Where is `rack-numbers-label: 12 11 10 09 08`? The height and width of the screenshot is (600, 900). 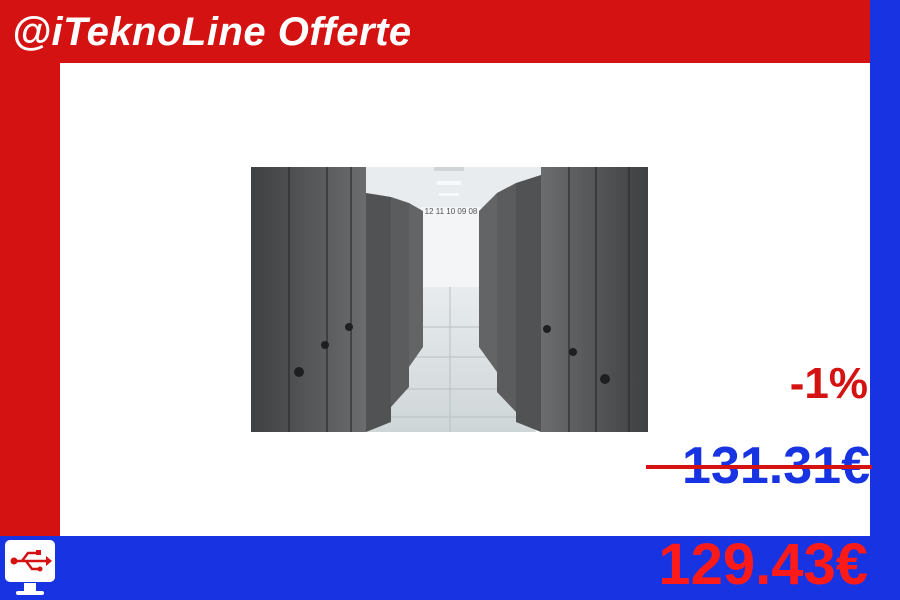
rack-numbers-label: 12 11 10 09 08 is located at coordinates (451, 211).